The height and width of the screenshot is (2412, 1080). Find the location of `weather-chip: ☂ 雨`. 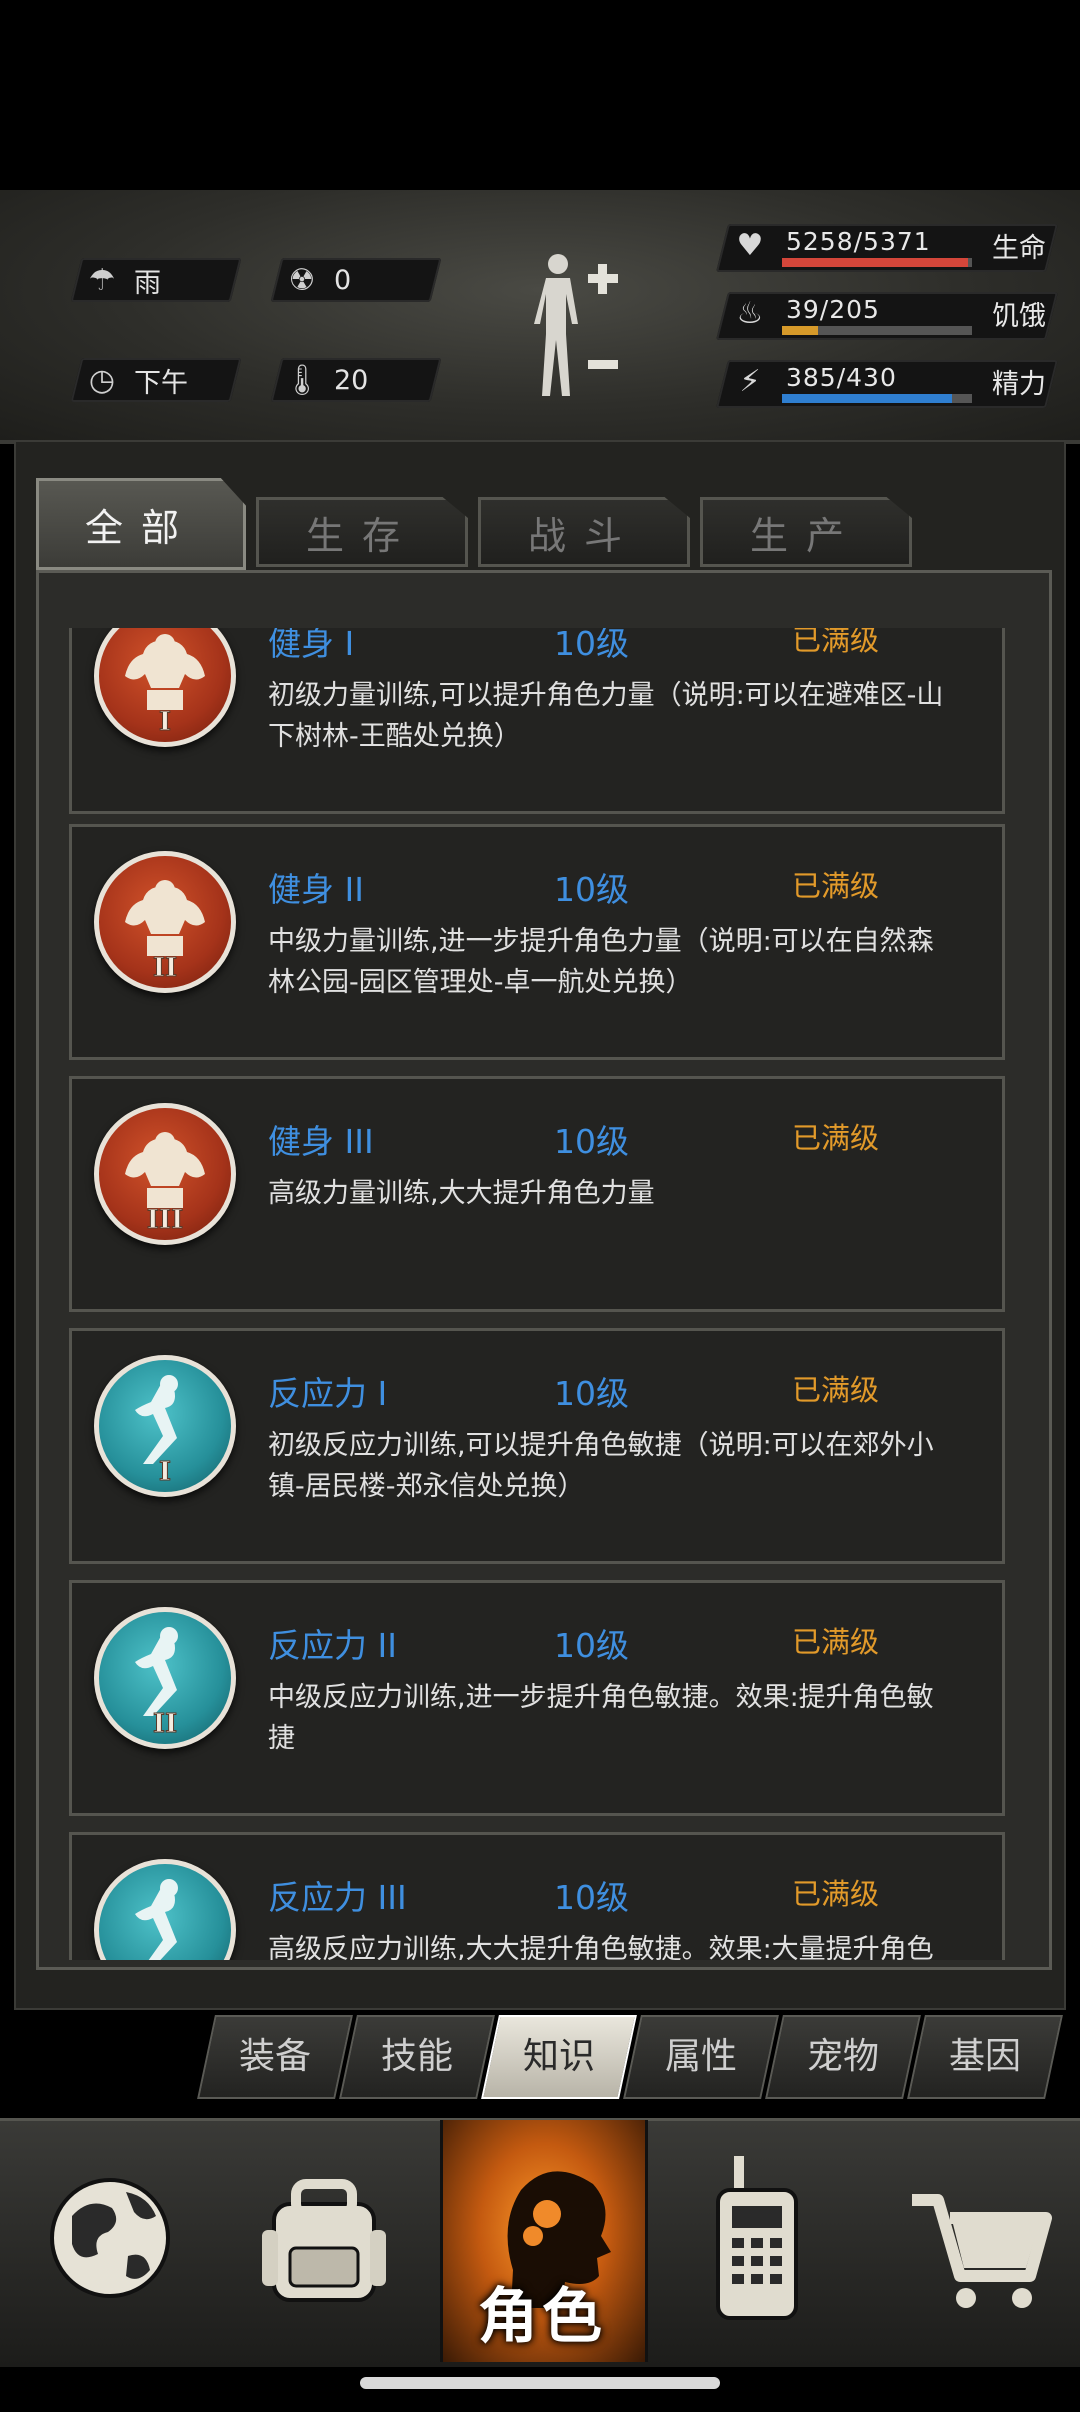

weather-chip: ☂ 雨 is located at coordinates (156, 280).